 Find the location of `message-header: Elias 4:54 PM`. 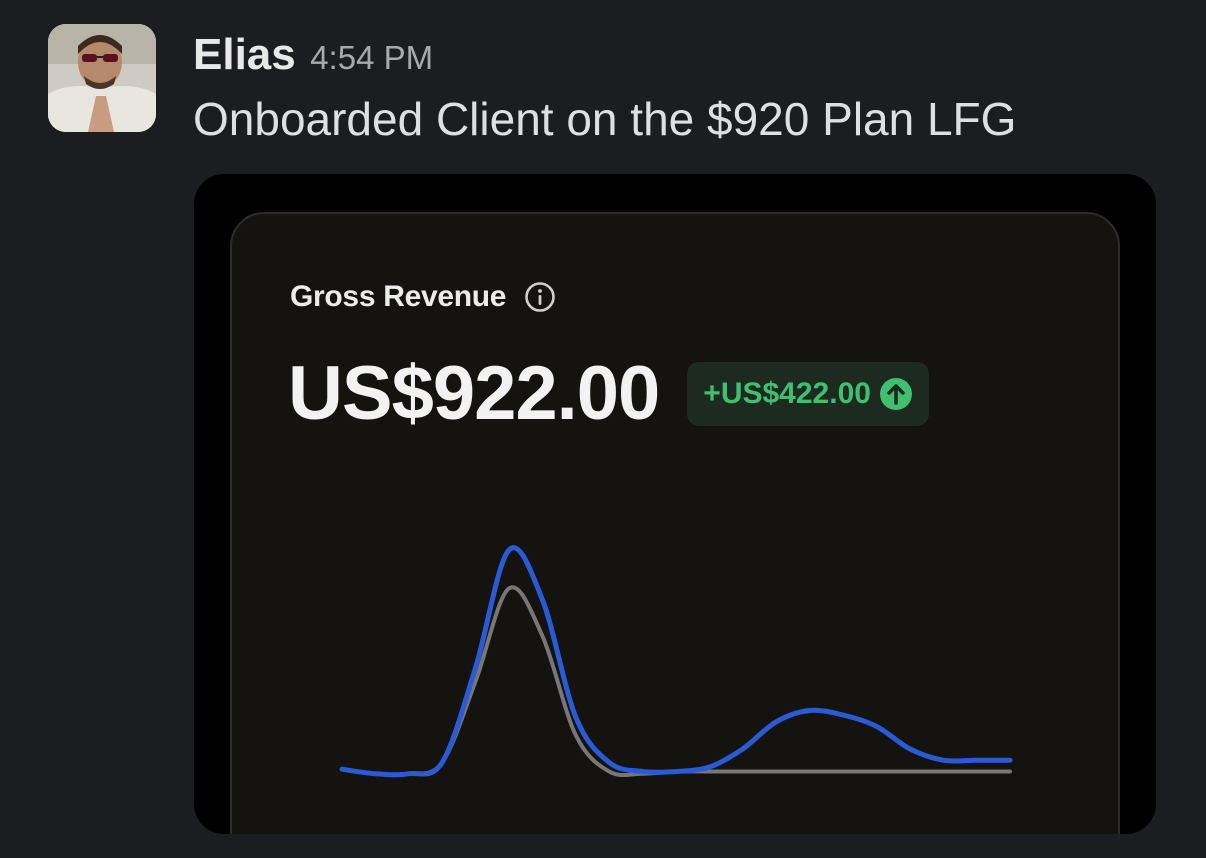

message-header: Elias 4:54 PM is located at coordinates (313, 60).